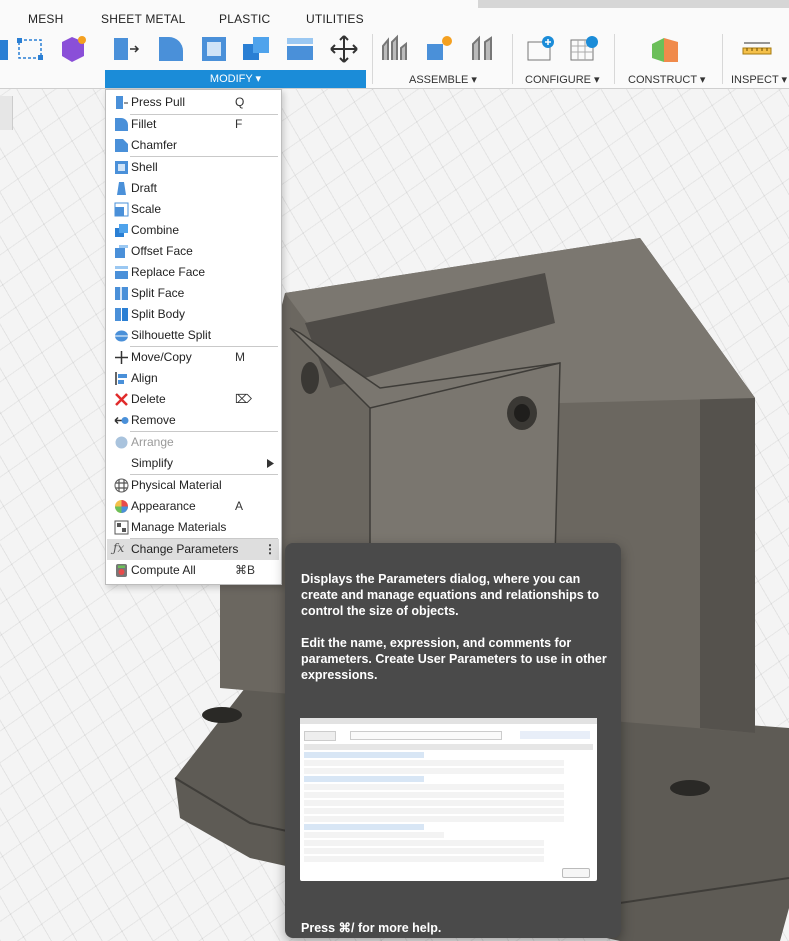 This screenshot has width=789, height=941. Describe the element at coordinates (121, 420) in the screenshot. I see `remove-icon` at that location.